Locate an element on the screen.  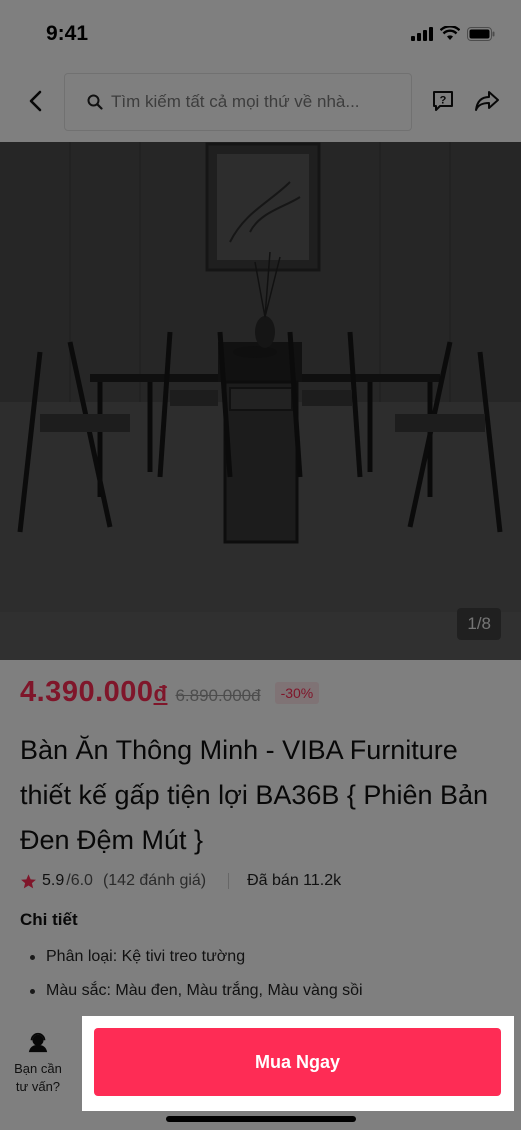
bottom-action-bar: Bạn cầntư vấn? Mua Ngay is located at coordinates (260, 1071).